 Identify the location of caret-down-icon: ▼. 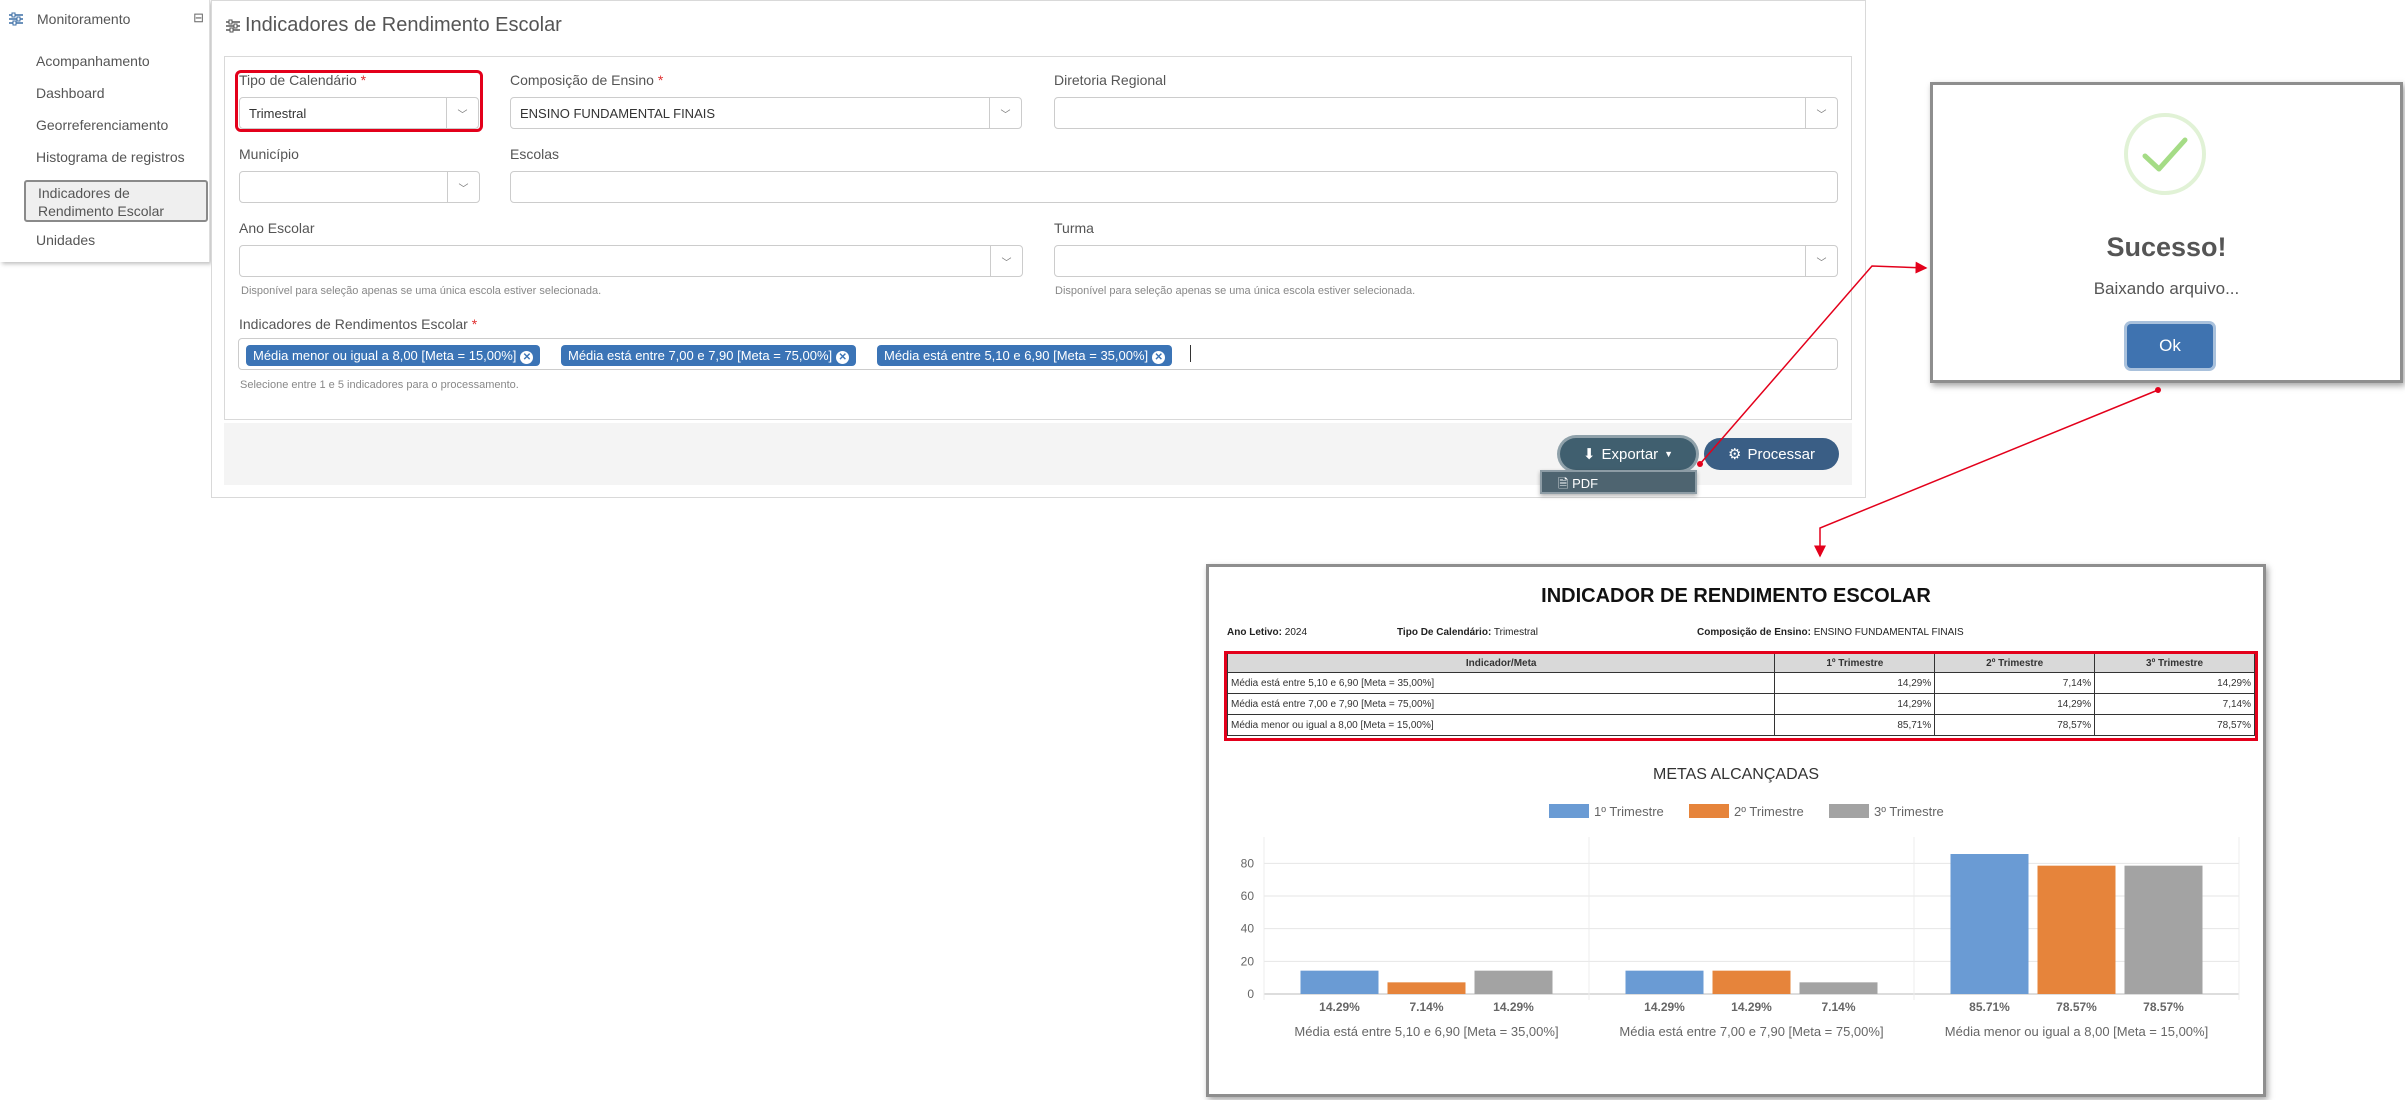
(1669, 454).